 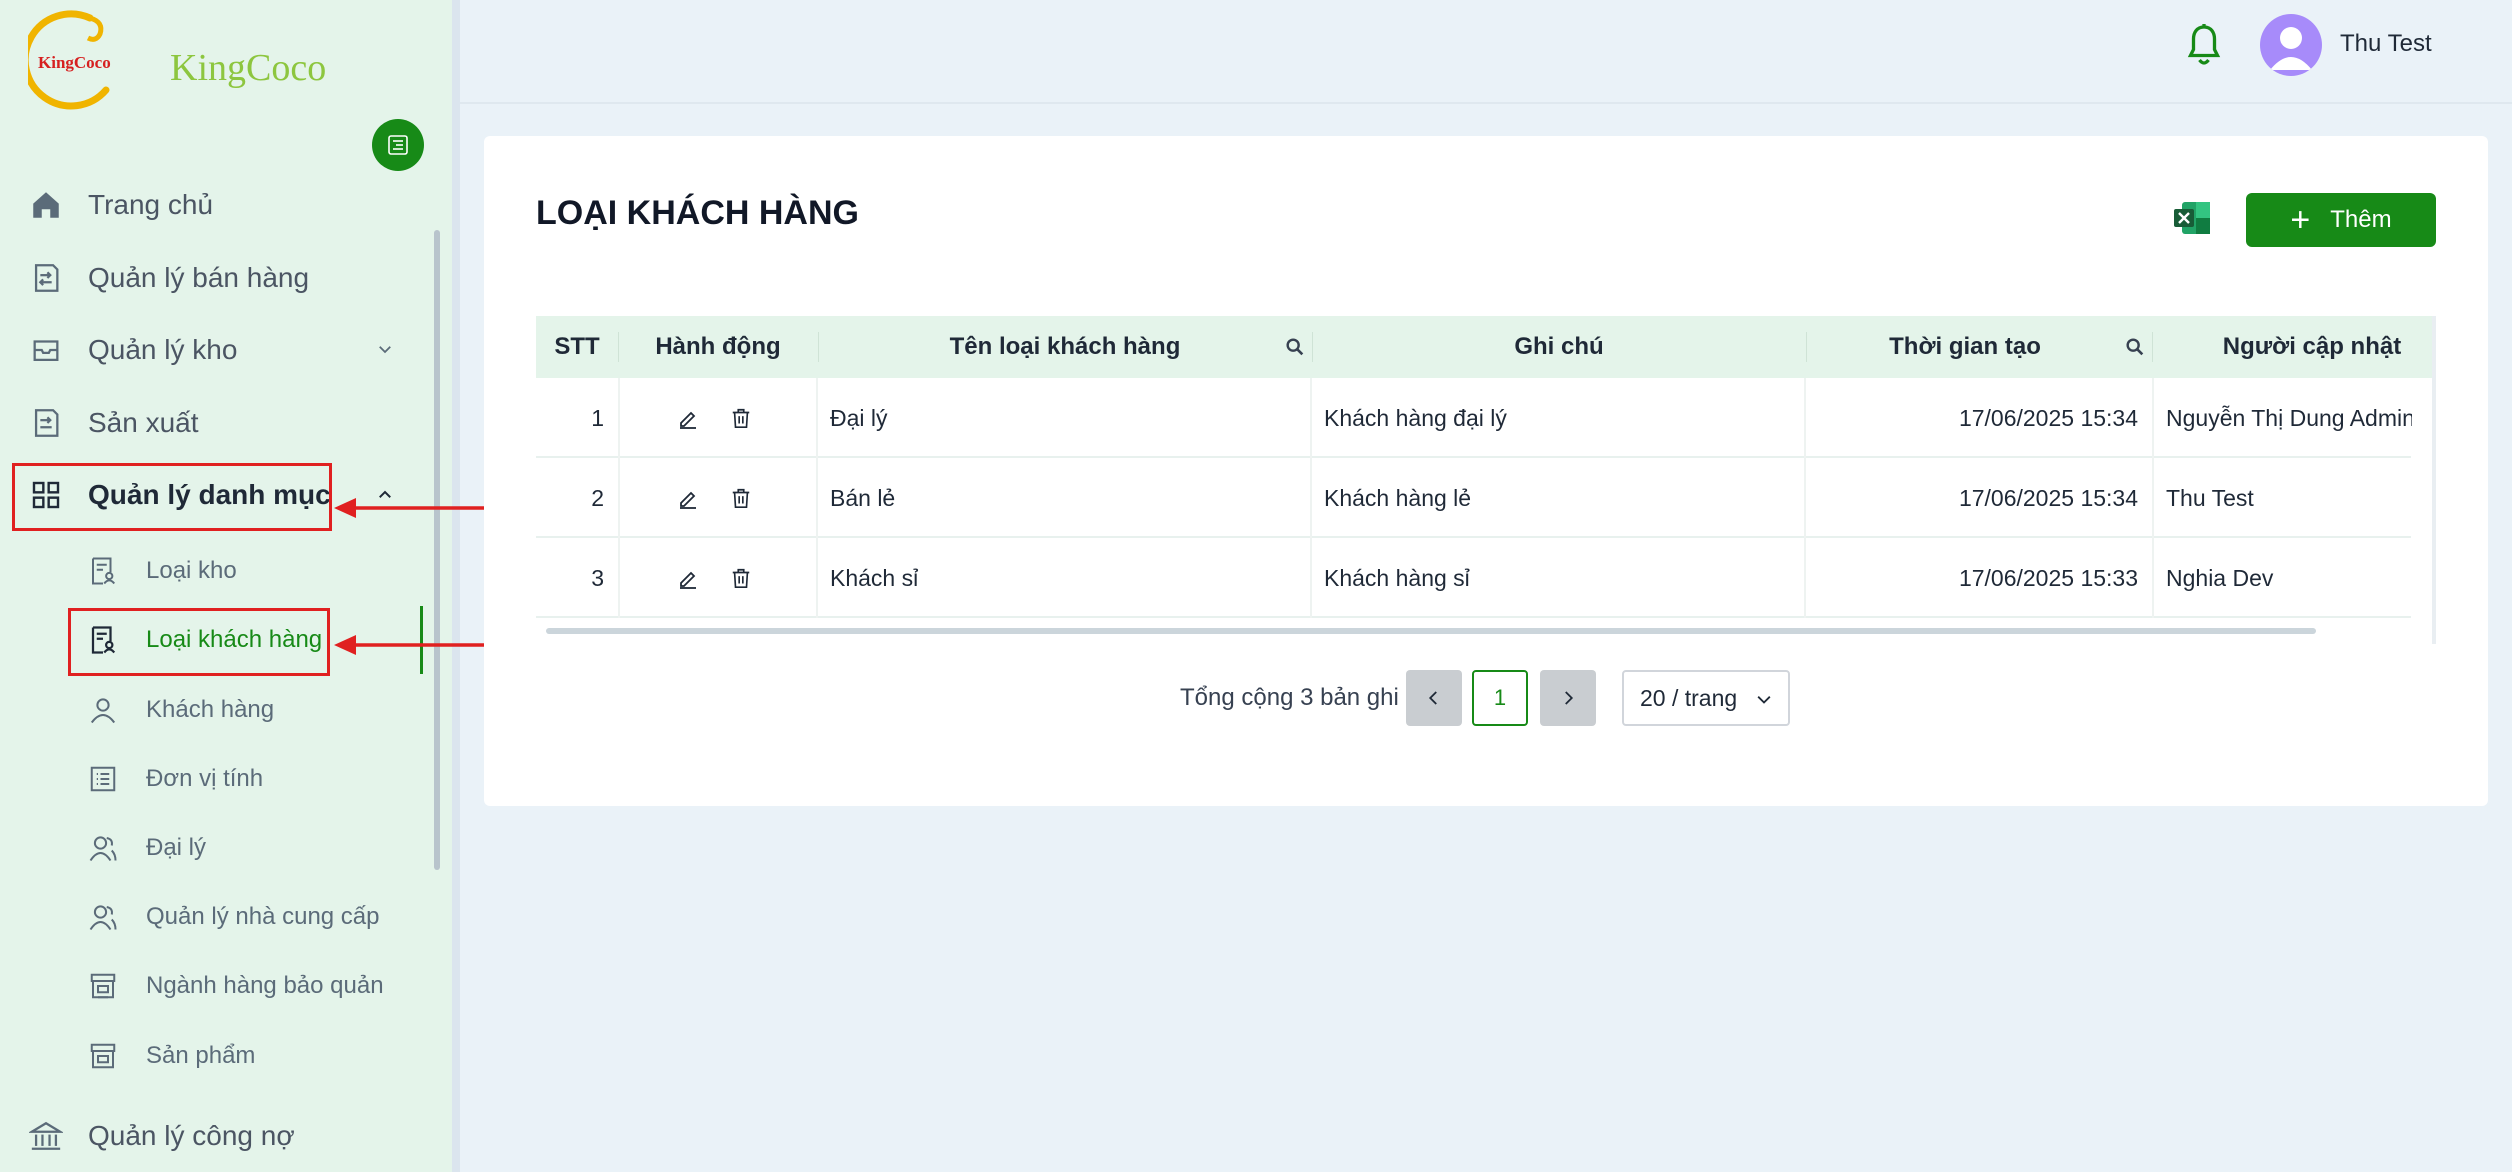 I want to click on cell-name: Đại lý, so click(x=859, y=417).